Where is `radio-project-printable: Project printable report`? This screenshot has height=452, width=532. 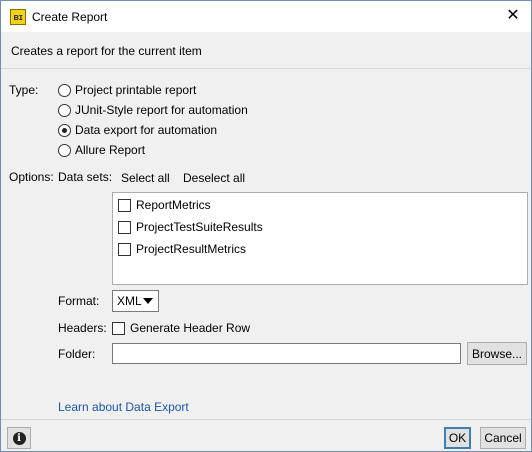 radio-project-printable: Project printable report is located at coordinates (127, 90).